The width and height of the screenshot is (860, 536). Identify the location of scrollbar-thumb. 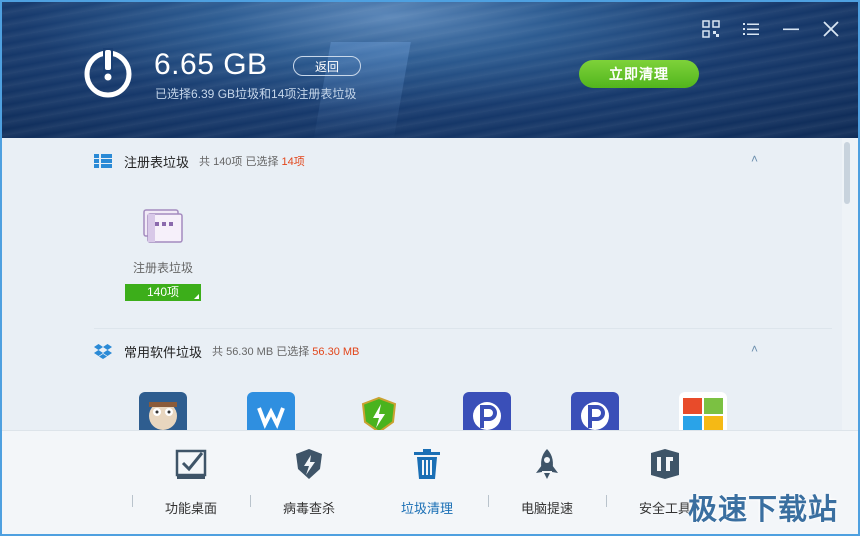
(847, 173).